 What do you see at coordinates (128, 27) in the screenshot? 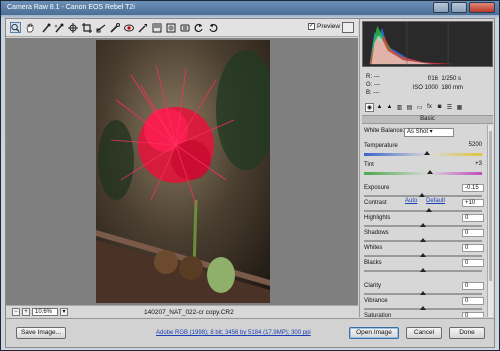
I see `red-eye-tool-icon` at bounding box center [128, 27].